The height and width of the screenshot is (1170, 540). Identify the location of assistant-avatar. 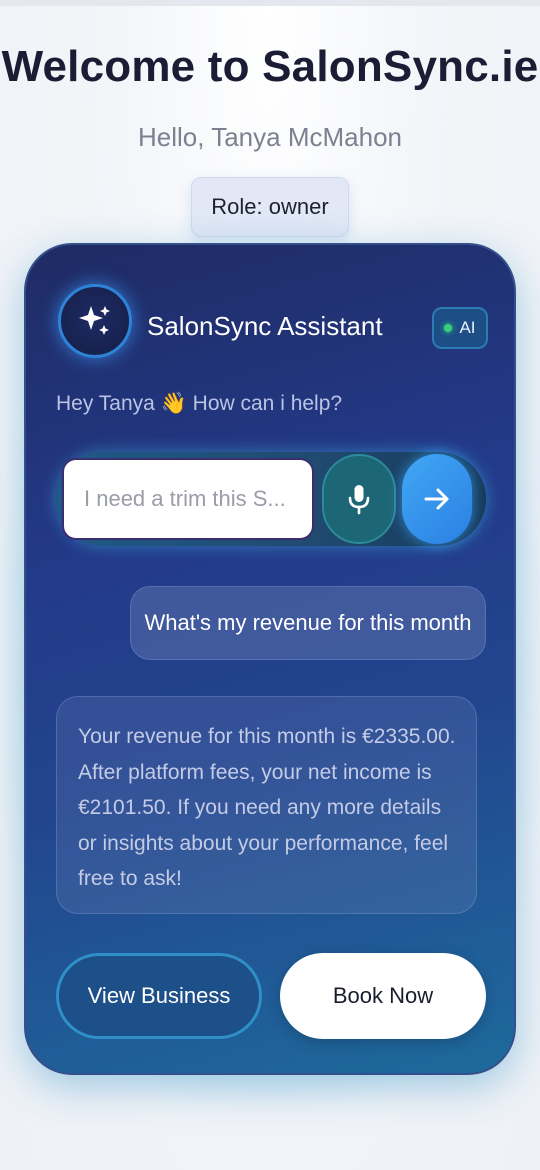
(95, 321).